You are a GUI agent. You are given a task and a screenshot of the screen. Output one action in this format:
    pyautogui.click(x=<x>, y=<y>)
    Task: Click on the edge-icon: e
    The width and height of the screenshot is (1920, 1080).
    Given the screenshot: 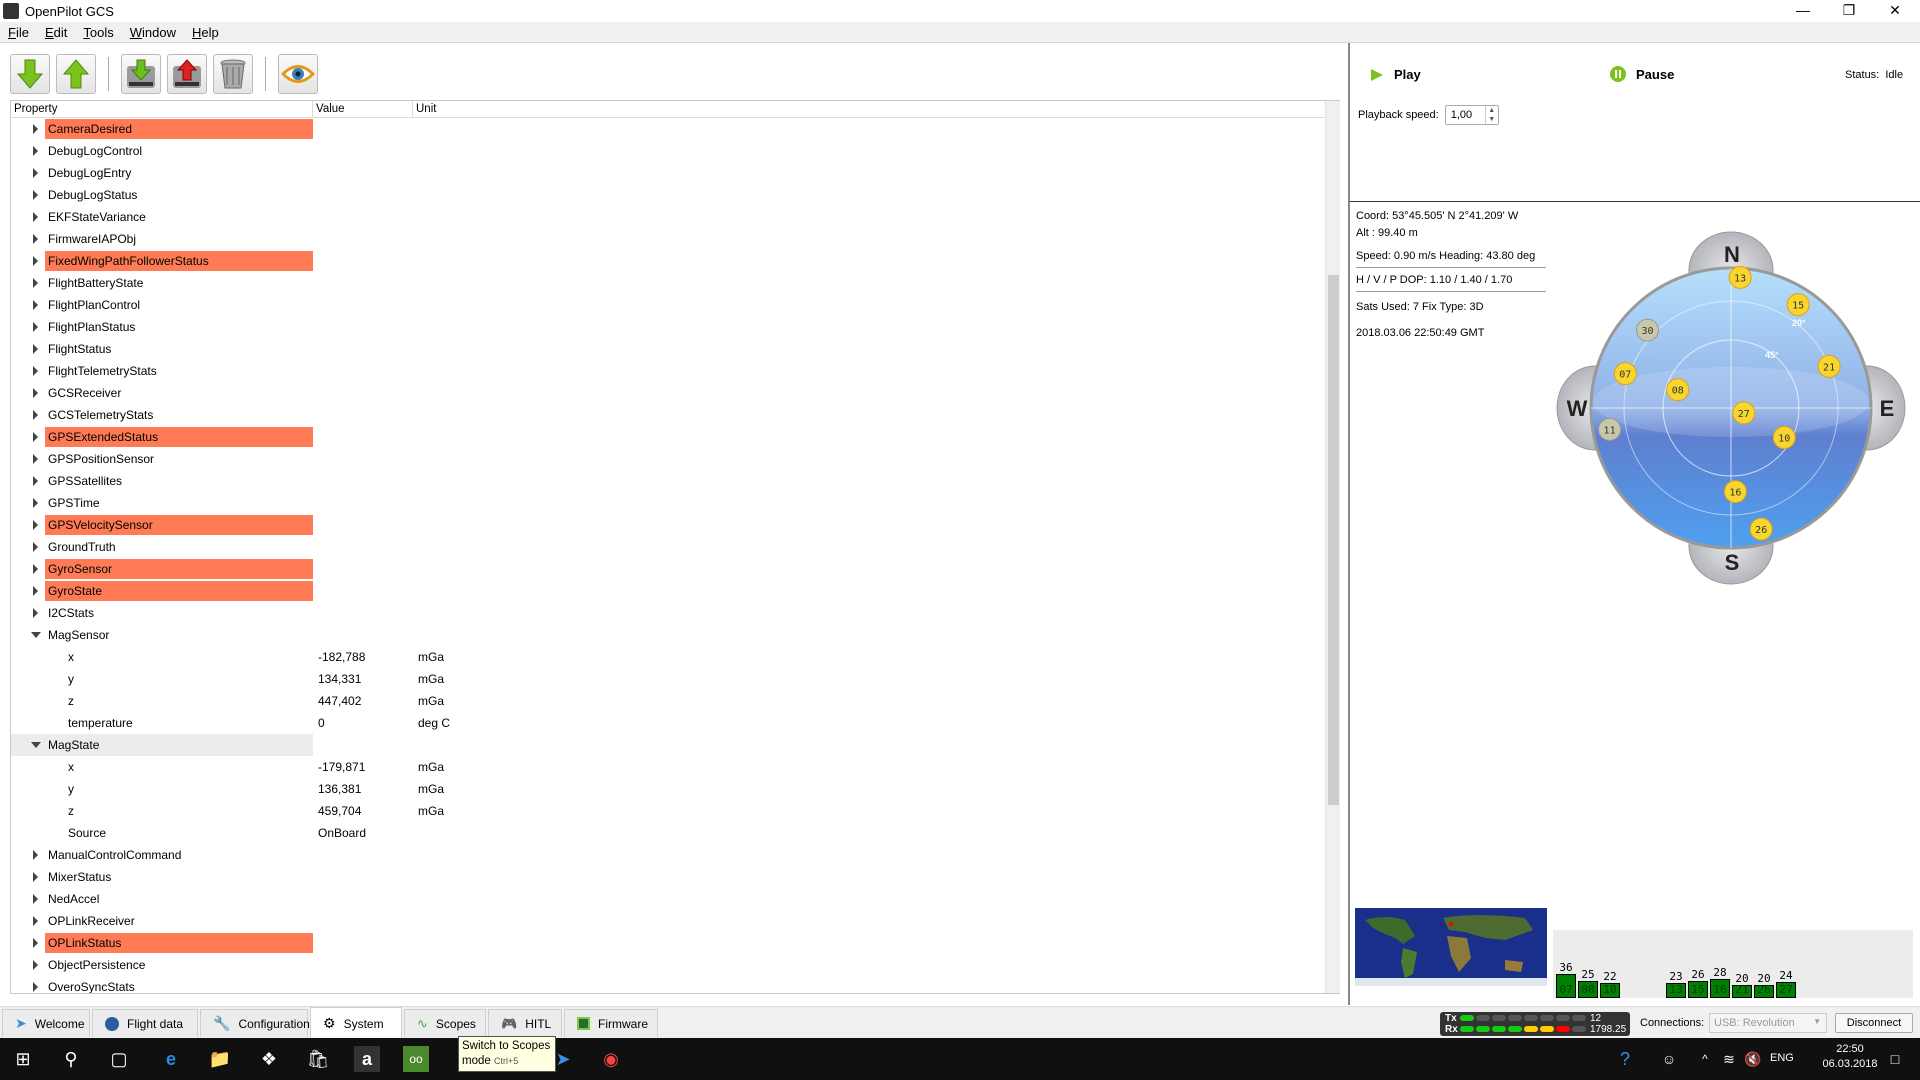 What is the action you would take?
    pyautogui.click(x=171, y=1059)
    